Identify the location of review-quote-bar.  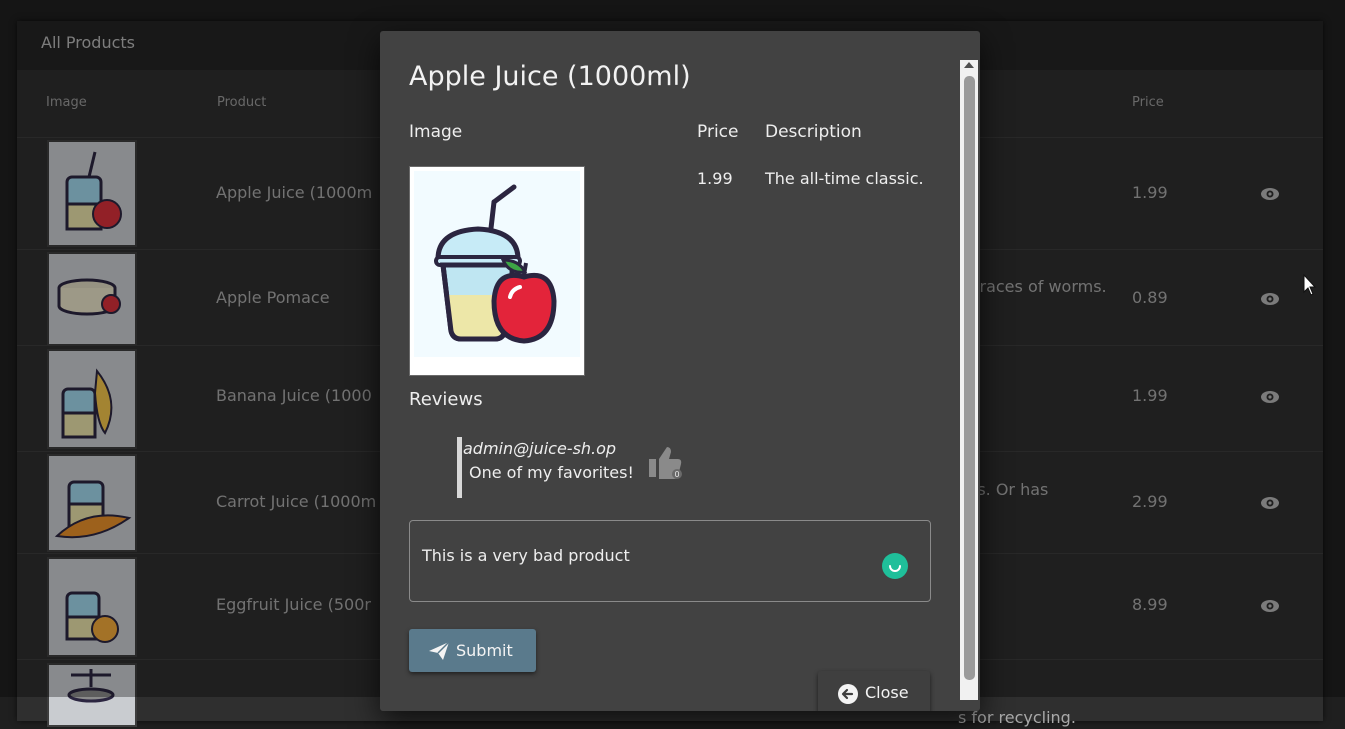
(459, 467).